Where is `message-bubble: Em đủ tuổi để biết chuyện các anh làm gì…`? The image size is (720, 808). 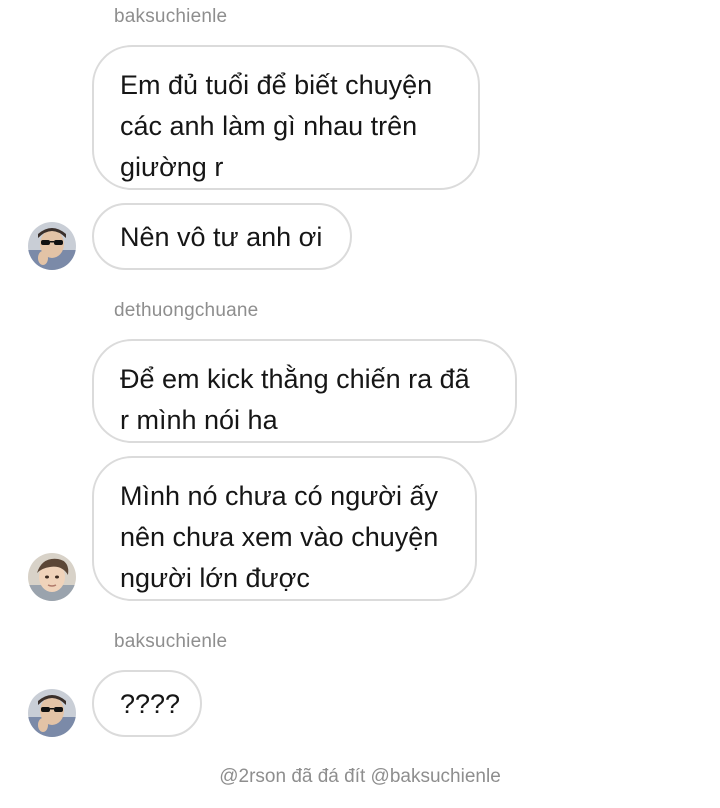
message-bubble: Em đủ tuổi để biết chuyện các anh làm gì… is located at coordinates (286, 117).